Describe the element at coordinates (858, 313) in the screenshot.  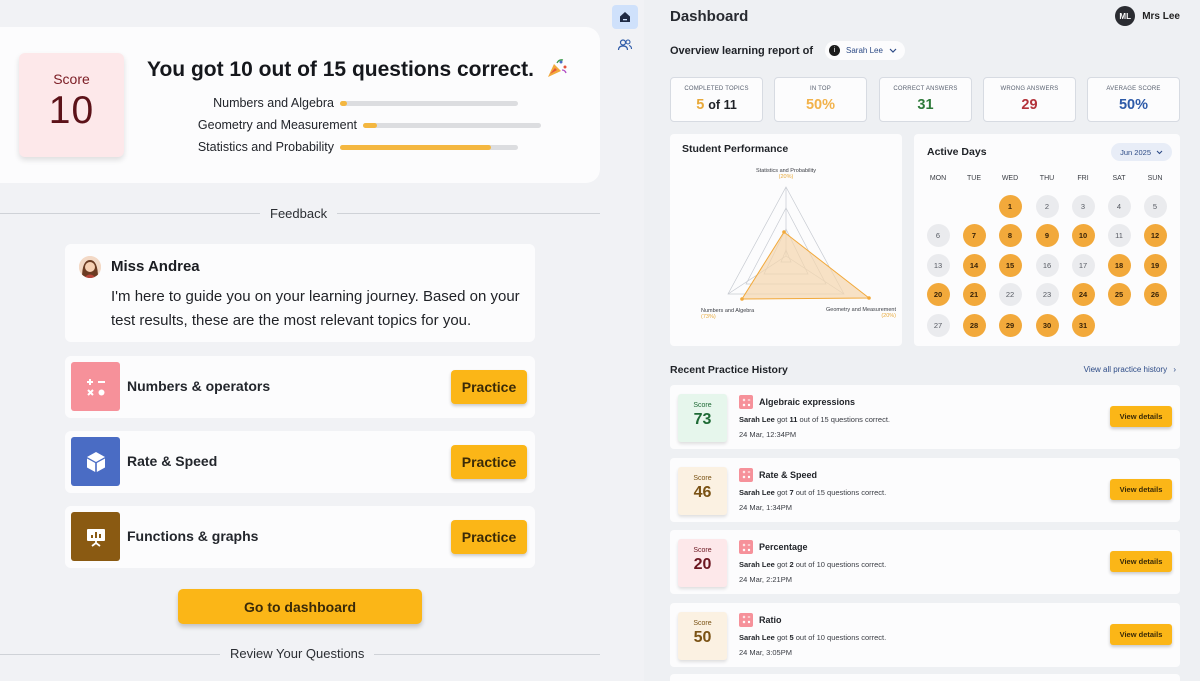
I see `axis-label-geometry: Geometry and Measurement (20%)` at that location.